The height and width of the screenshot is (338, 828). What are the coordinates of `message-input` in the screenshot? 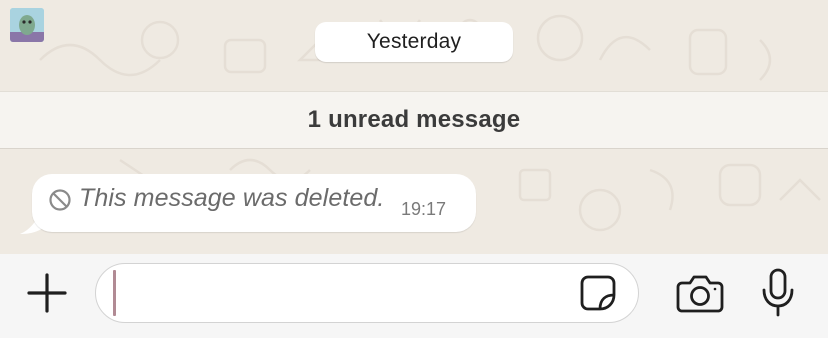 It's located at (367, 293).